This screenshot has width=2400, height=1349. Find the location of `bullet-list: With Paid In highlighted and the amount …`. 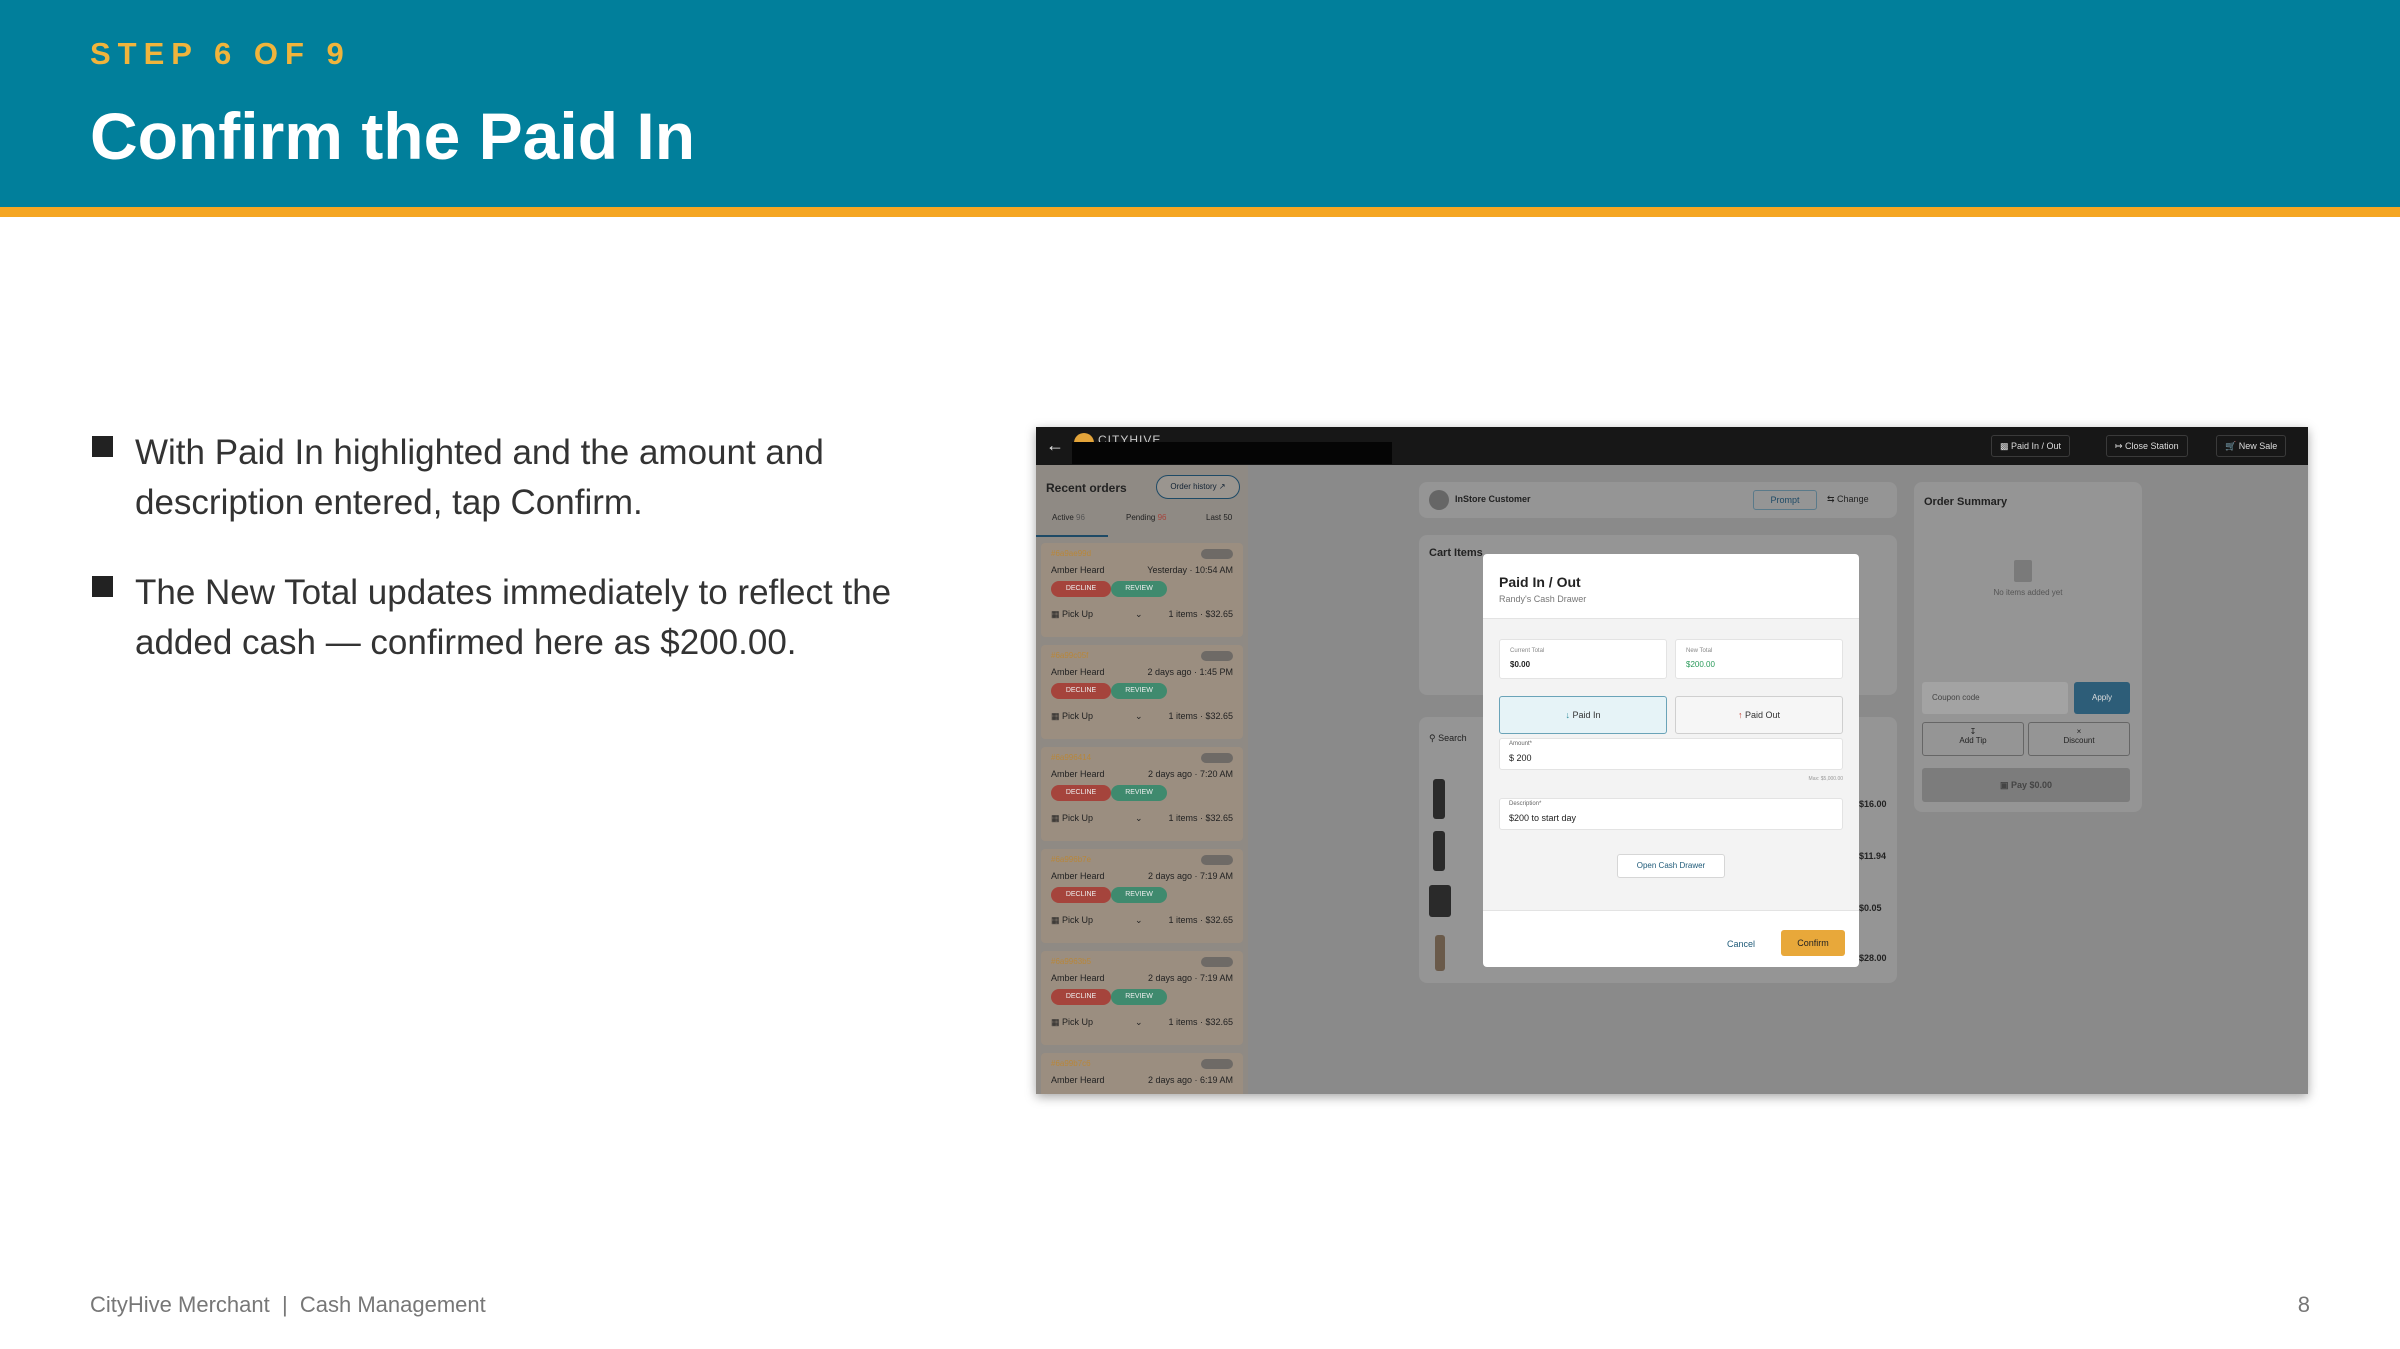

bullet-list: With Paid In highlighted and the amount … is located at coordinates (532, 568).